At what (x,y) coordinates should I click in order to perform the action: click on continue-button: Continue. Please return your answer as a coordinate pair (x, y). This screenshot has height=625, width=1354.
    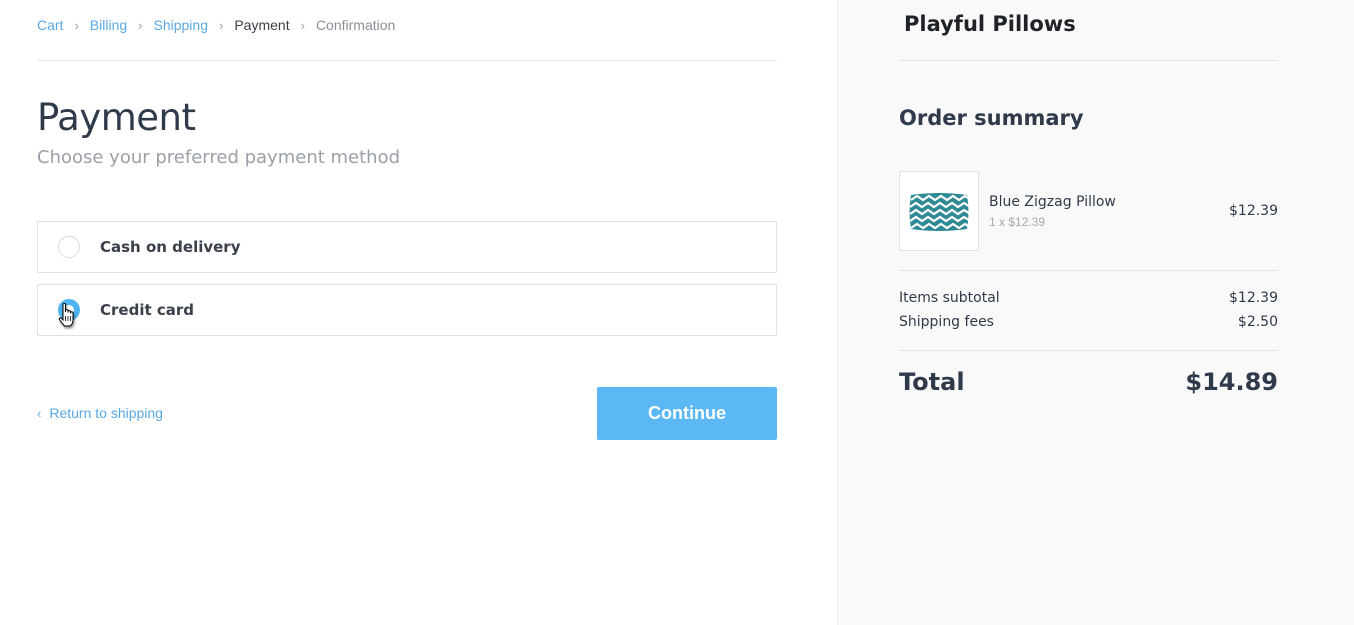
    Looking at the image, I should click on (687, 413).